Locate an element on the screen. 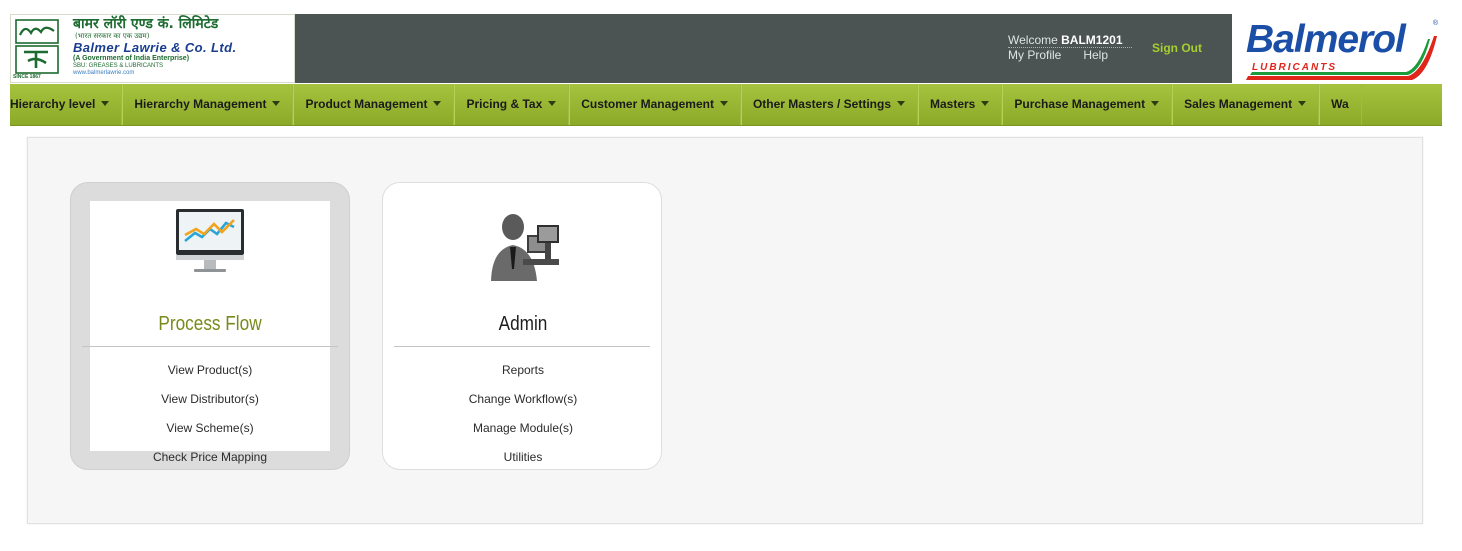 The image size is (1462, 551). nav-hierarchy-management: Hierarchy Management is located at coordinates (208, 104).